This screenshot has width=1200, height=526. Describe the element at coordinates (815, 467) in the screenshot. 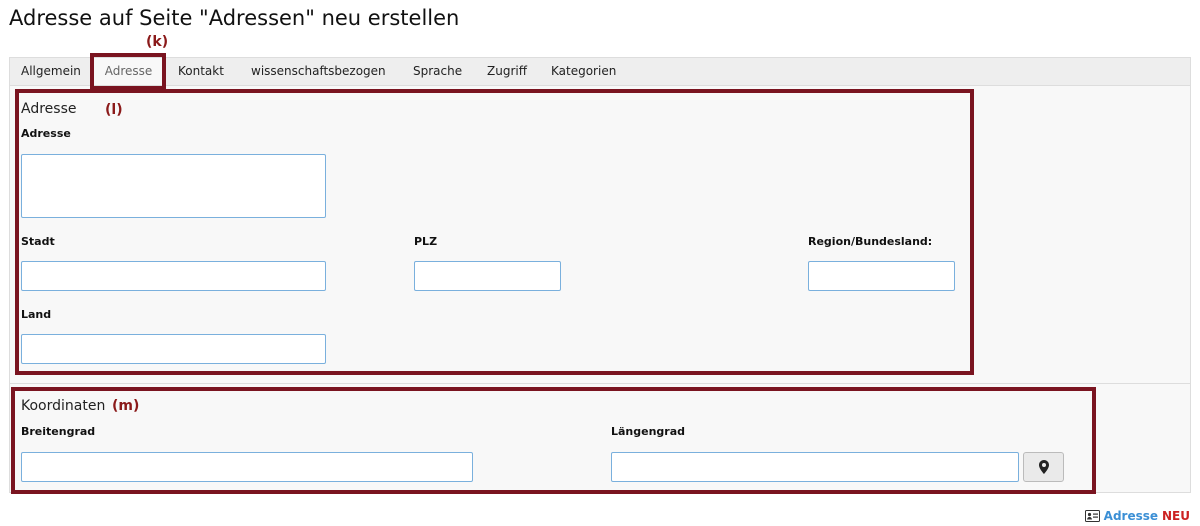

I see `laengengrad-input` at that location.